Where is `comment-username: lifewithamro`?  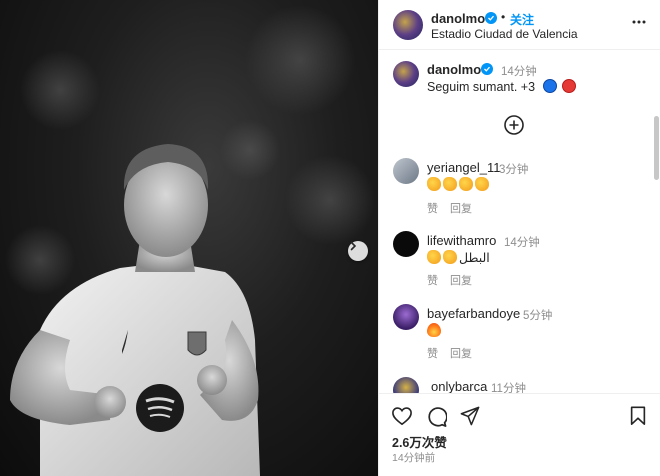 comment-username: lifewithamro is located at coordinates (461, 240).